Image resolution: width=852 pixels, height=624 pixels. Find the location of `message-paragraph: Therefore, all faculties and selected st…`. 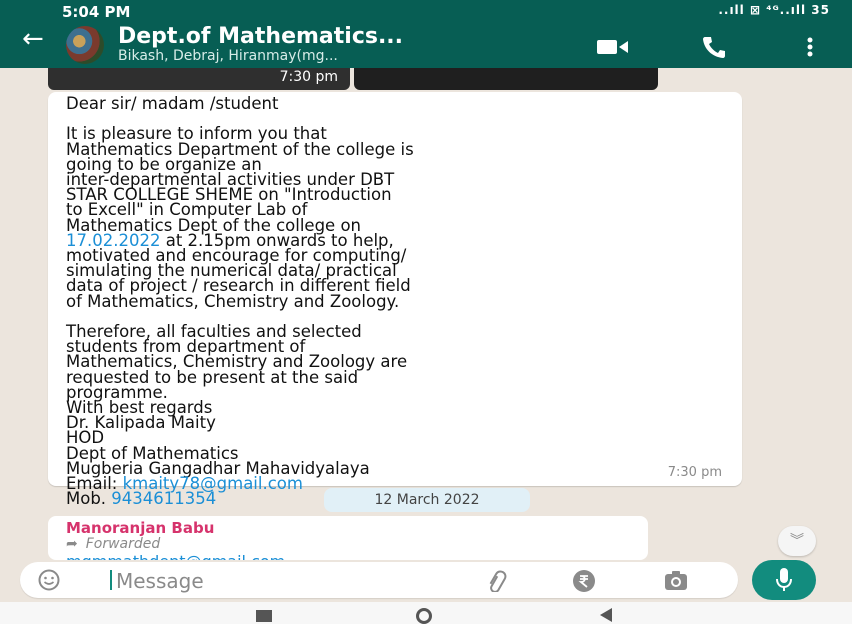

message-paragraph: Therefore, all faculties and selected st… is located at coordinates (237, 408).